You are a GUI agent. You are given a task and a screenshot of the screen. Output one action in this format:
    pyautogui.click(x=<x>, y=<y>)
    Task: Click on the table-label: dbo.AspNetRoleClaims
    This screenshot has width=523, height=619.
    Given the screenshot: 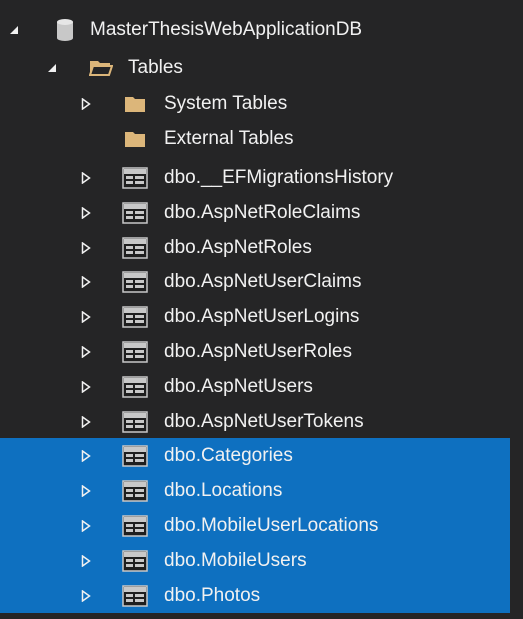 What is the action you would take?
    pyautogui.click(x=262, y=212)
    